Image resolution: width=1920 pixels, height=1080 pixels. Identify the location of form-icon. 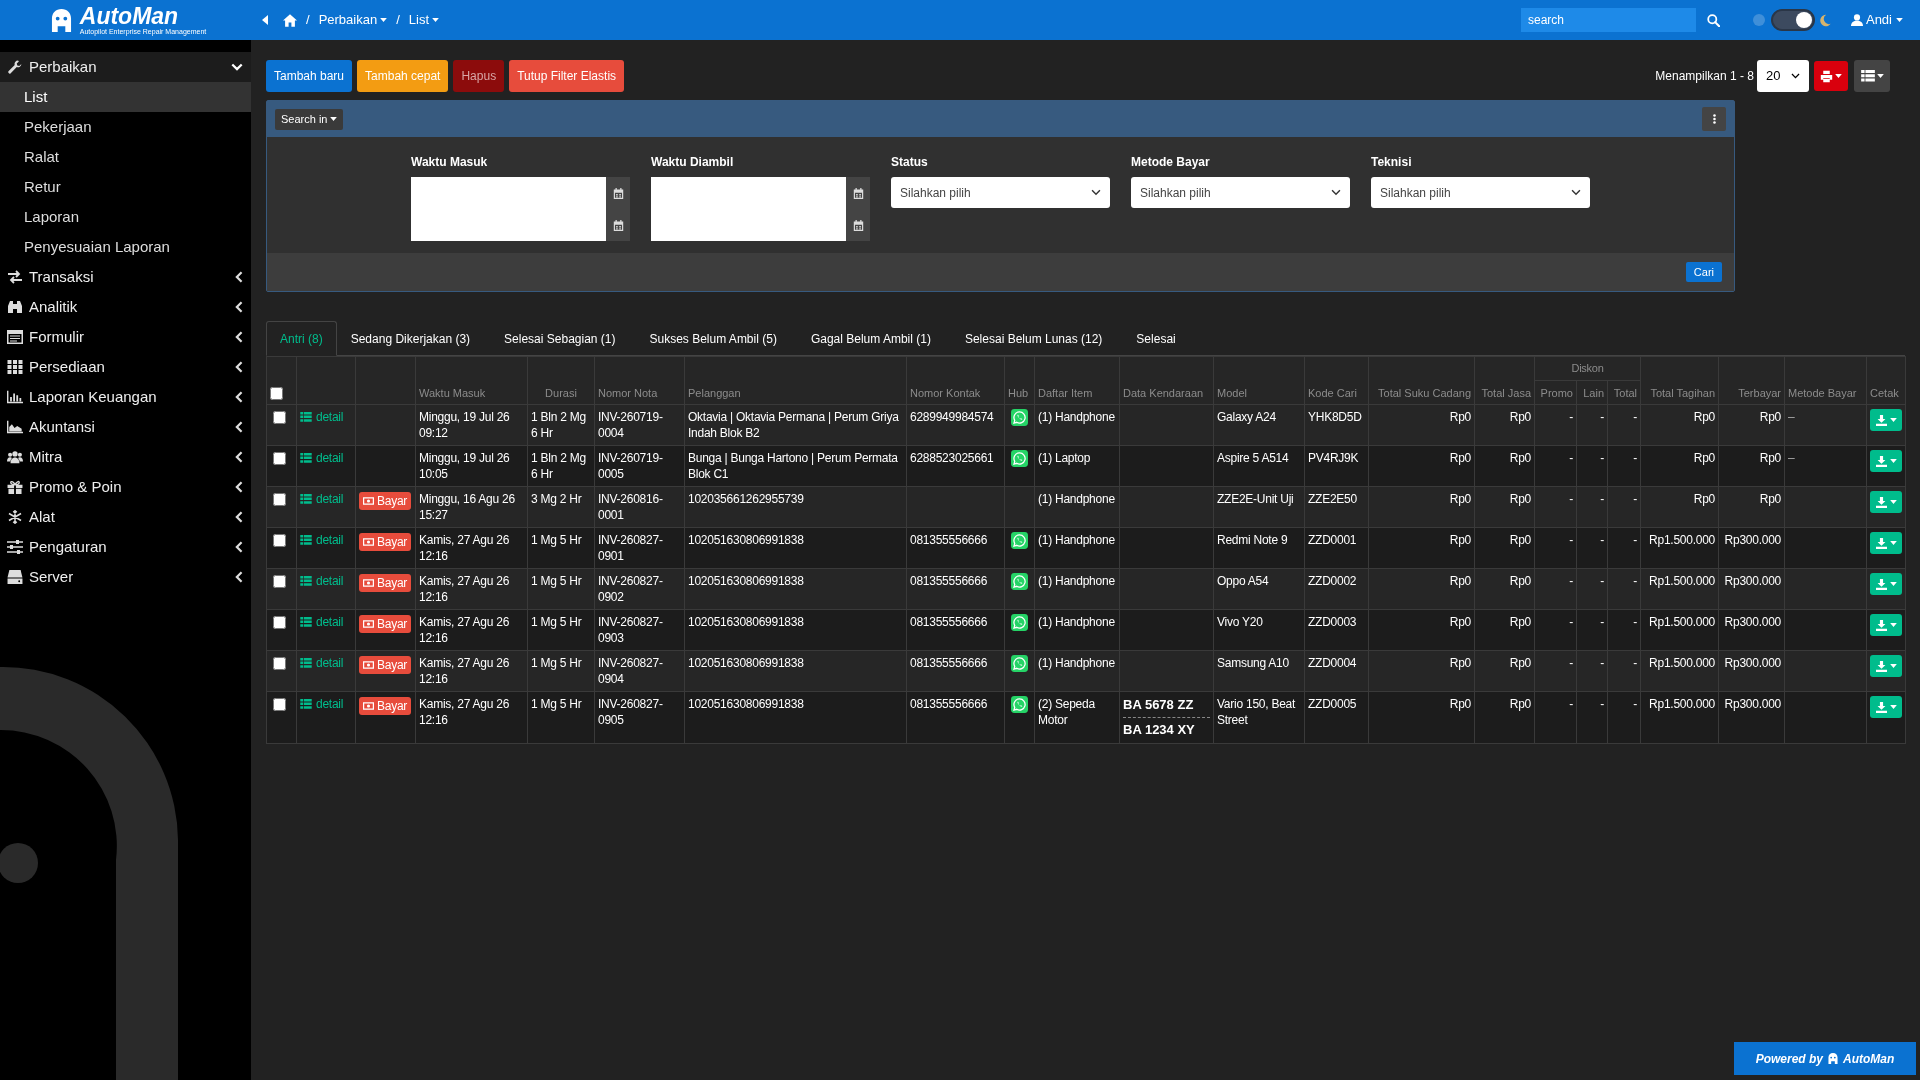
(15, 337).